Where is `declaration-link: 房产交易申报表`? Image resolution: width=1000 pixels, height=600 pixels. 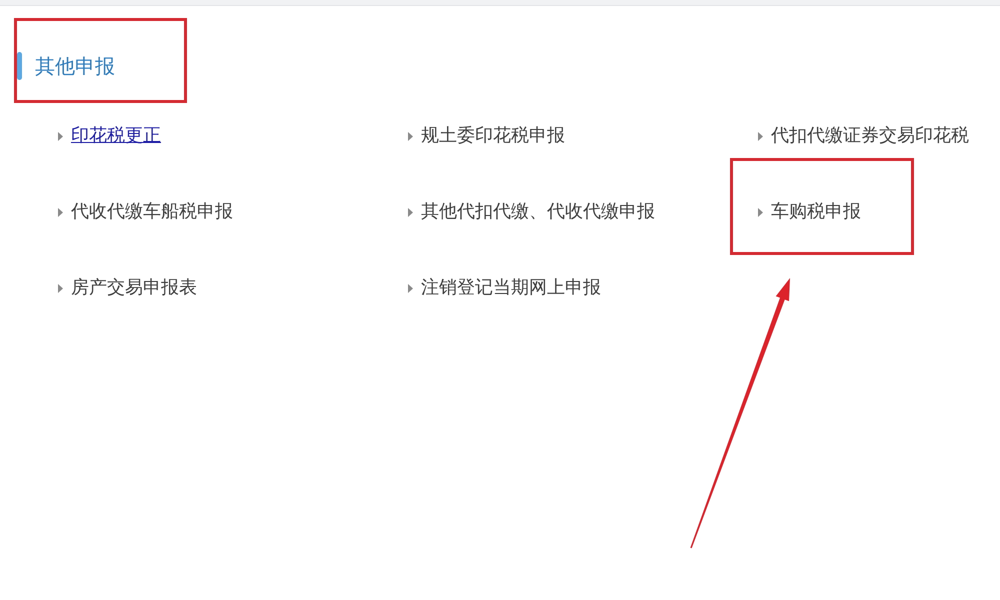 declaration-link: 房产交易申报表 is located at coordinates (134, 288).